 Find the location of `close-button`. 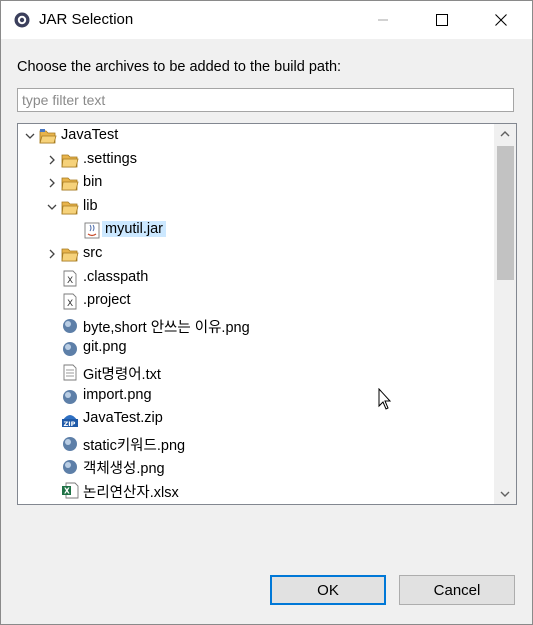

close-button is located at coordinates (501, 20).